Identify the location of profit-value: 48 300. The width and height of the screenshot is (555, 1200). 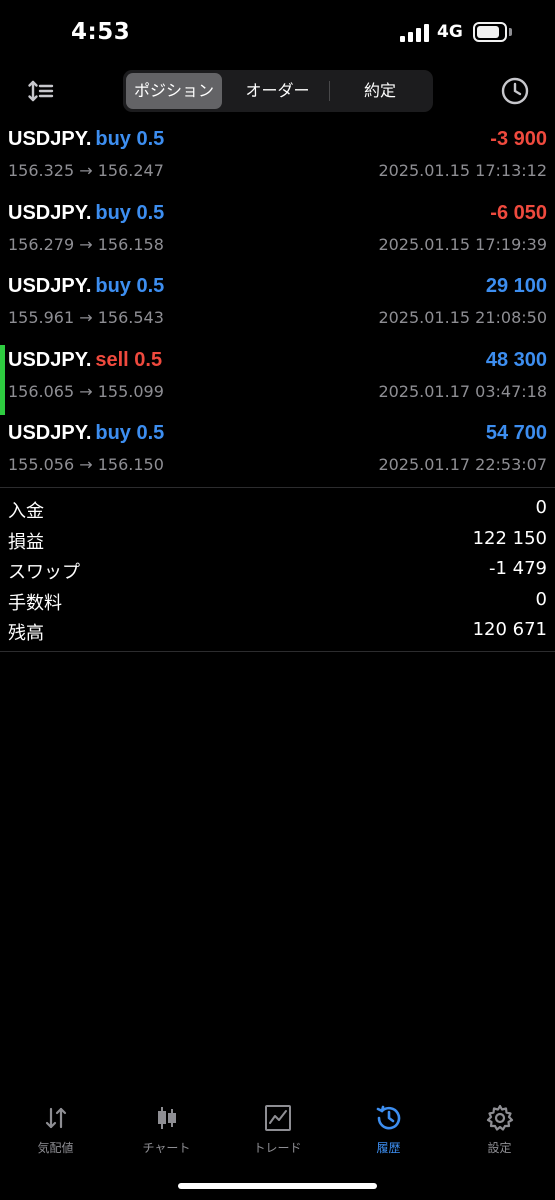
(516, 359).